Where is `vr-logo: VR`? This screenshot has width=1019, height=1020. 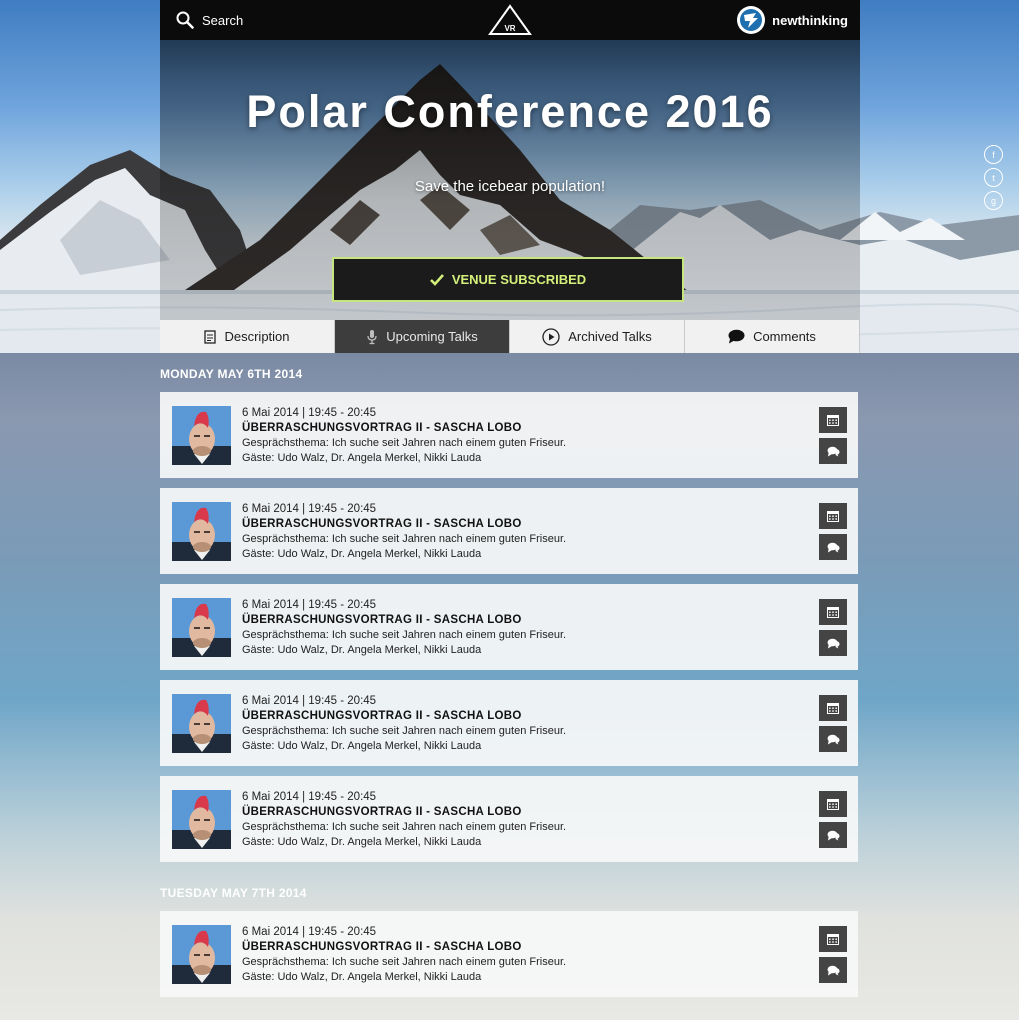
vr-logo: VR is located at coordinates (510, 20).